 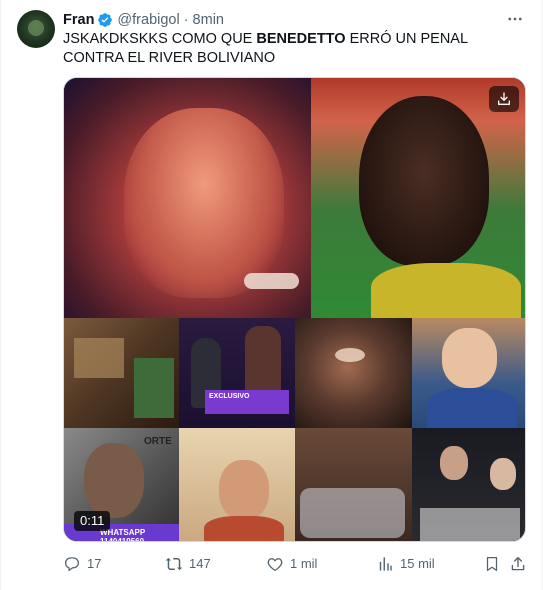 I want to click on repost-button: 147, so click(x=188, y=564).